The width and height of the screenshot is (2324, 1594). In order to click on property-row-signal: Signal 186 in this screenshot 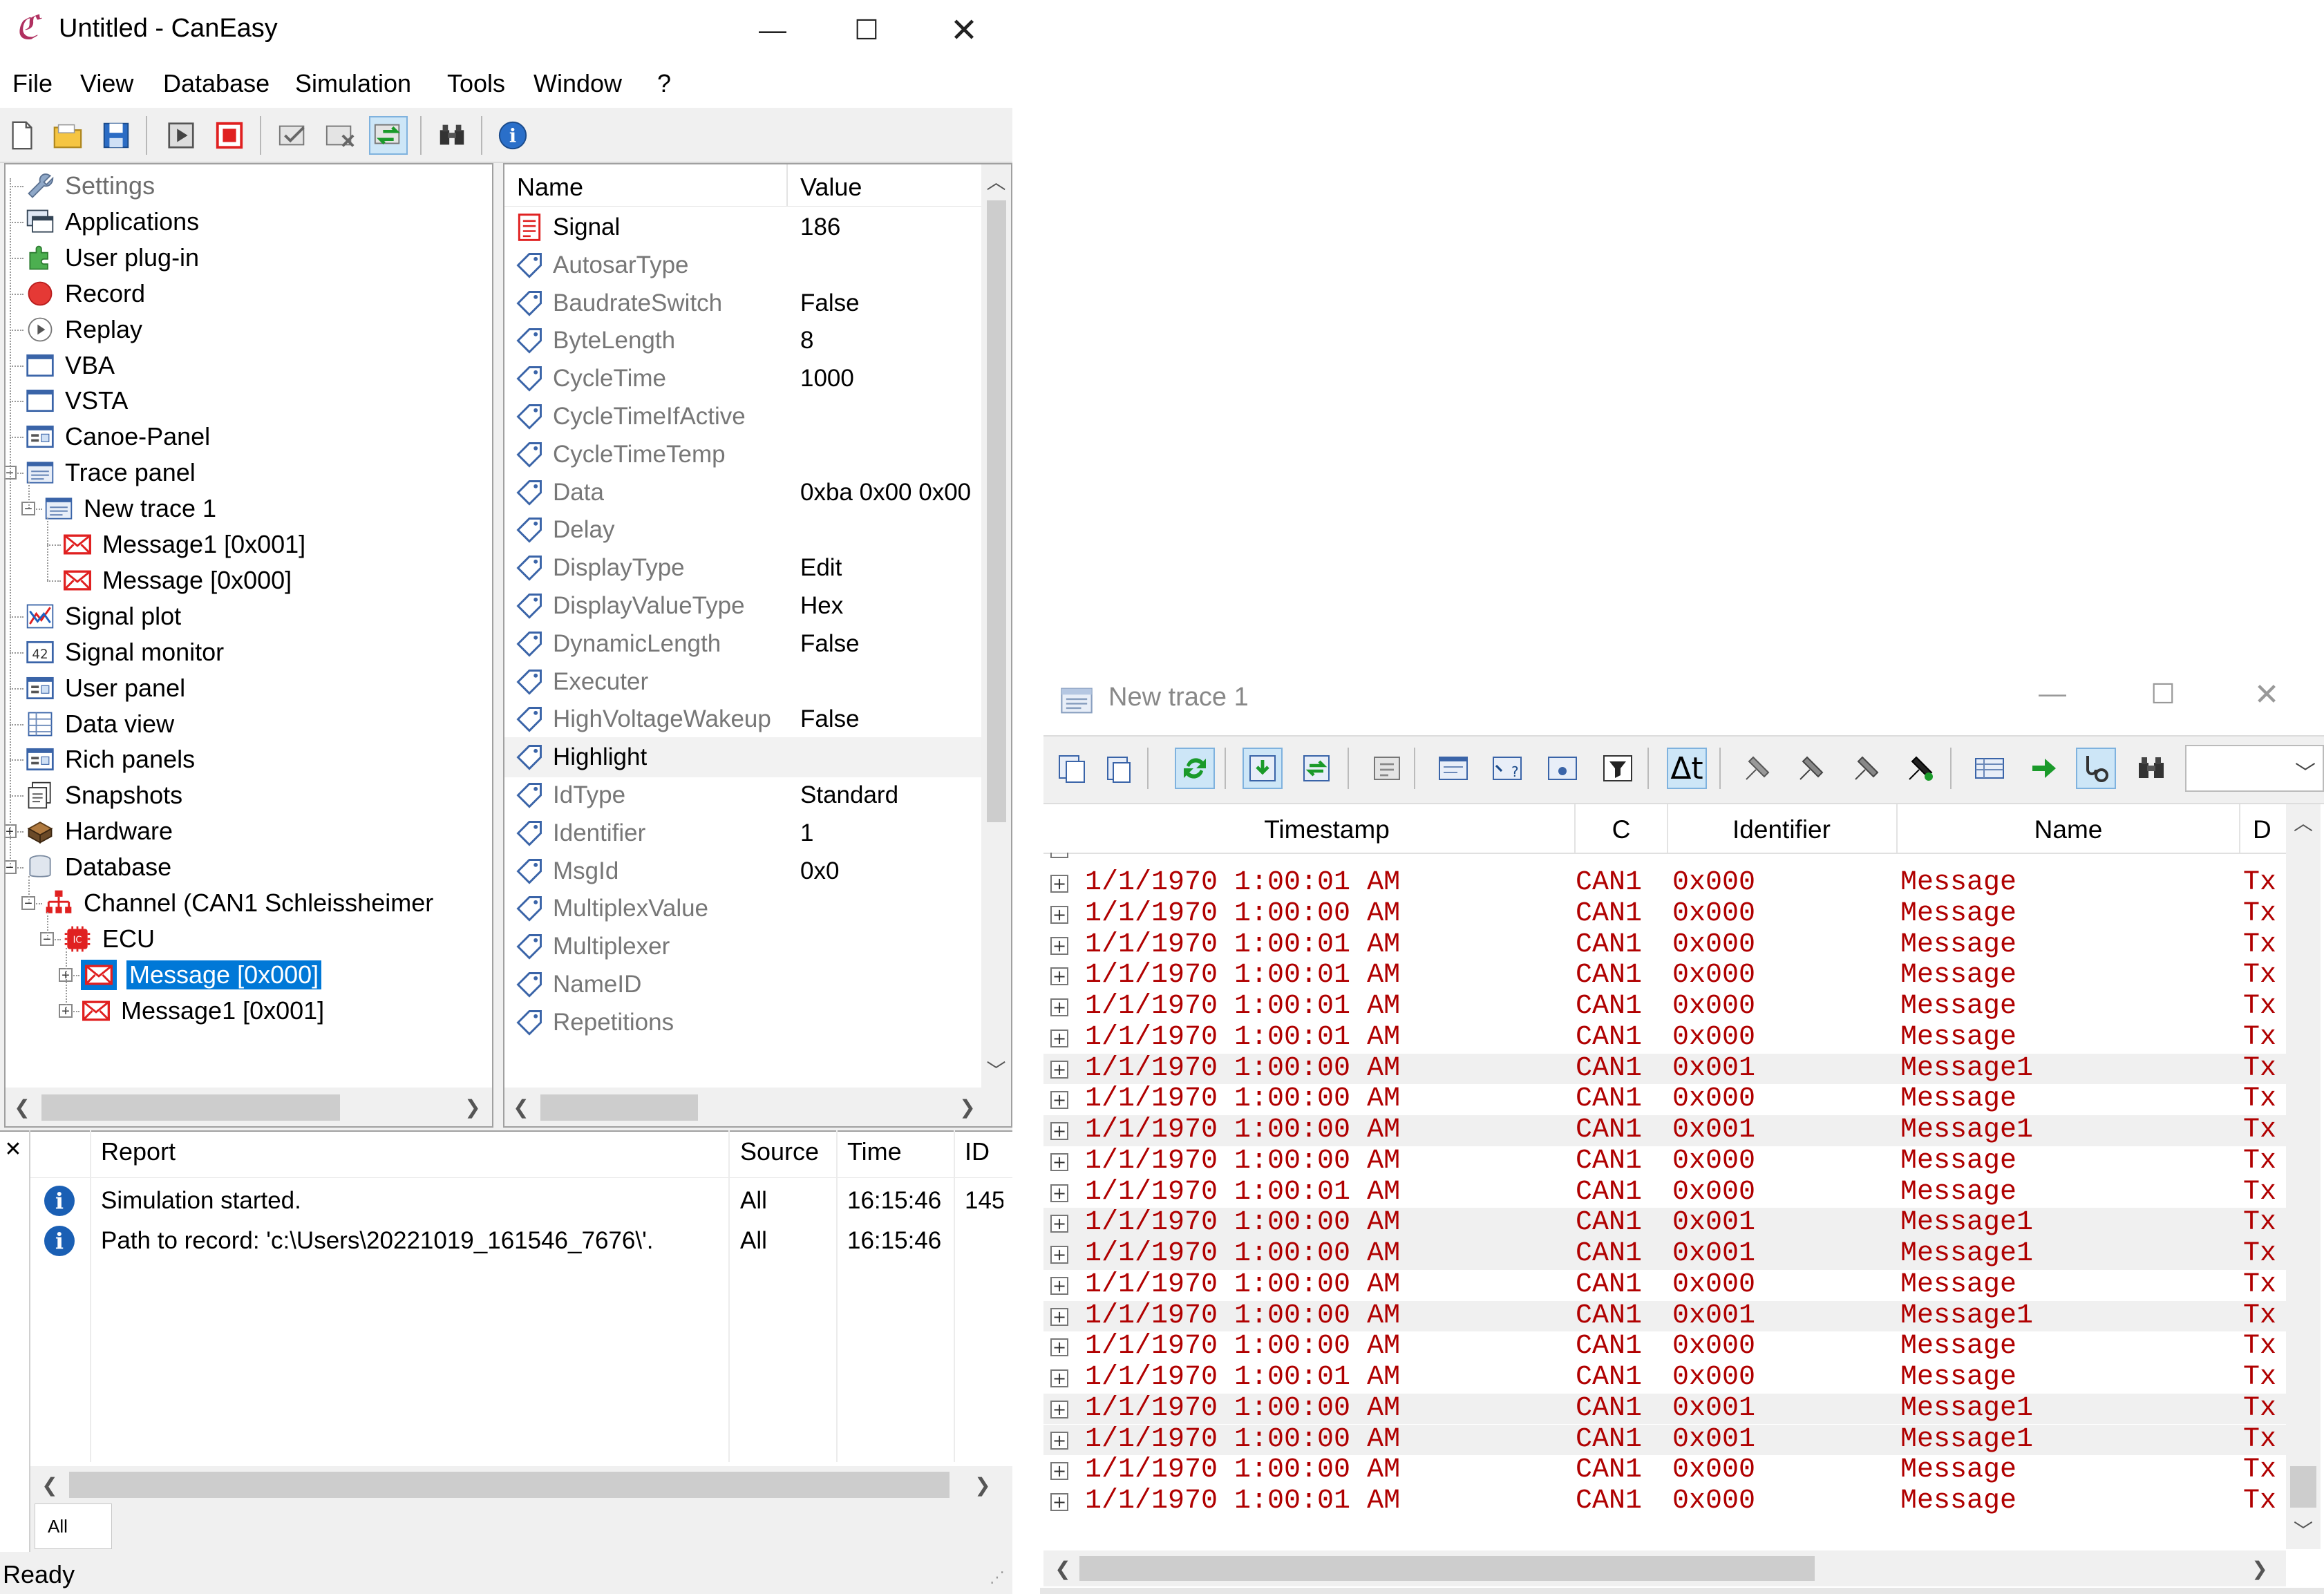, I will do `click(742, 227)`.